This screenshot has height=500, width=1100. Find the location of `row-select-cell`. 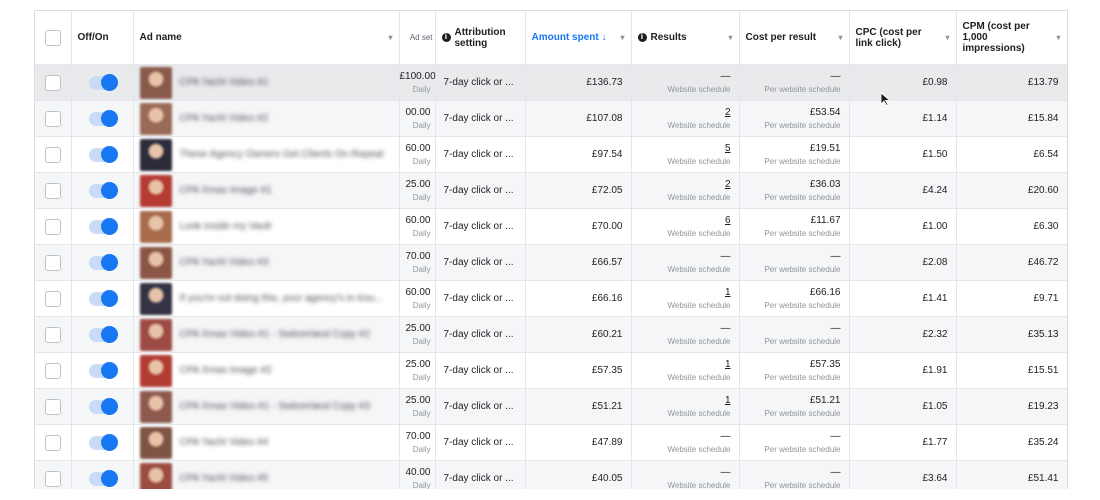

row-select-cell is located at coordinates (53, 406).